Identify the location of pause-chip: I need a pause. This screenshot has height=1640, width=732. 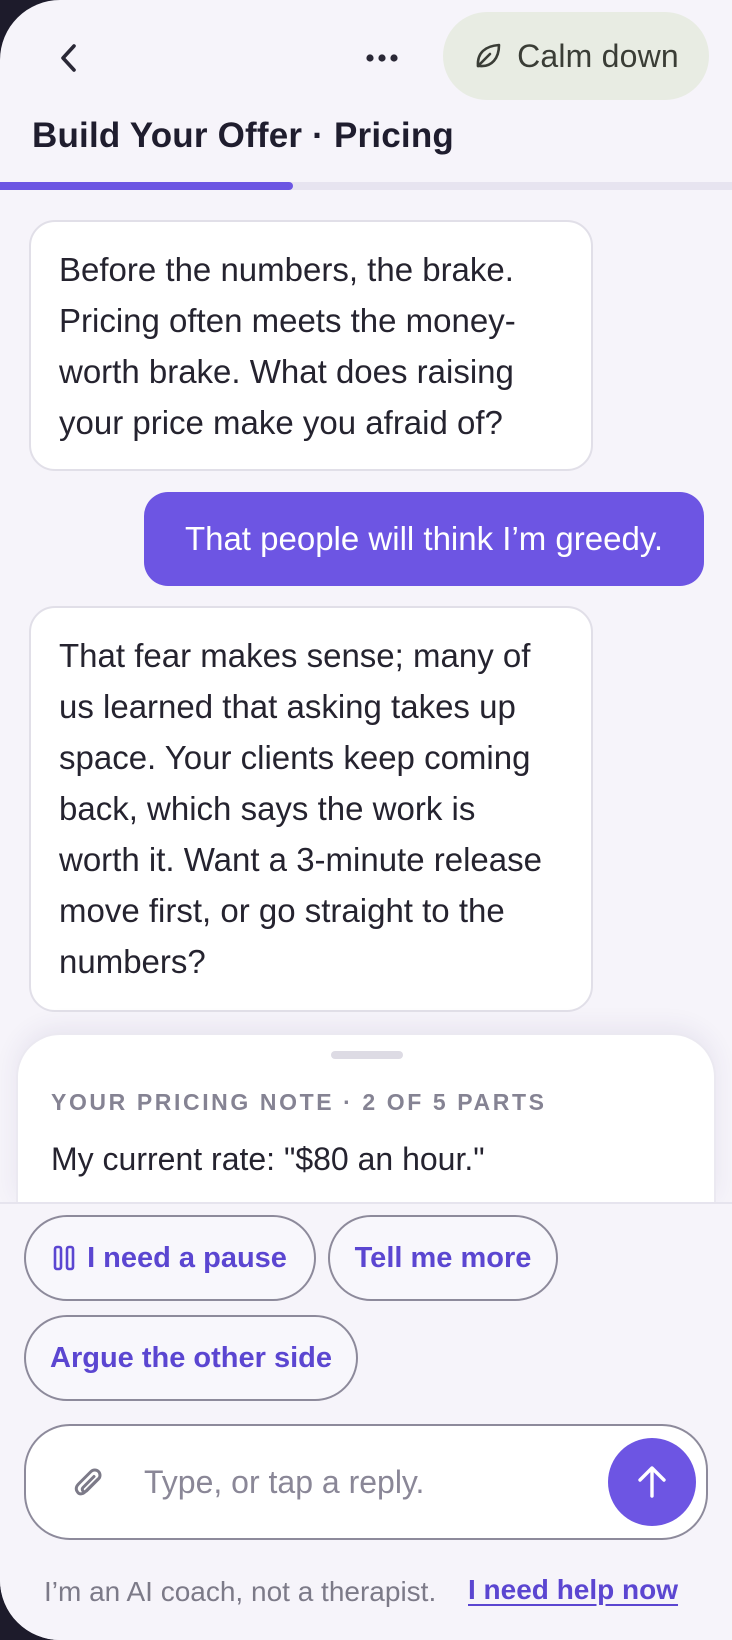
(170, 1258).